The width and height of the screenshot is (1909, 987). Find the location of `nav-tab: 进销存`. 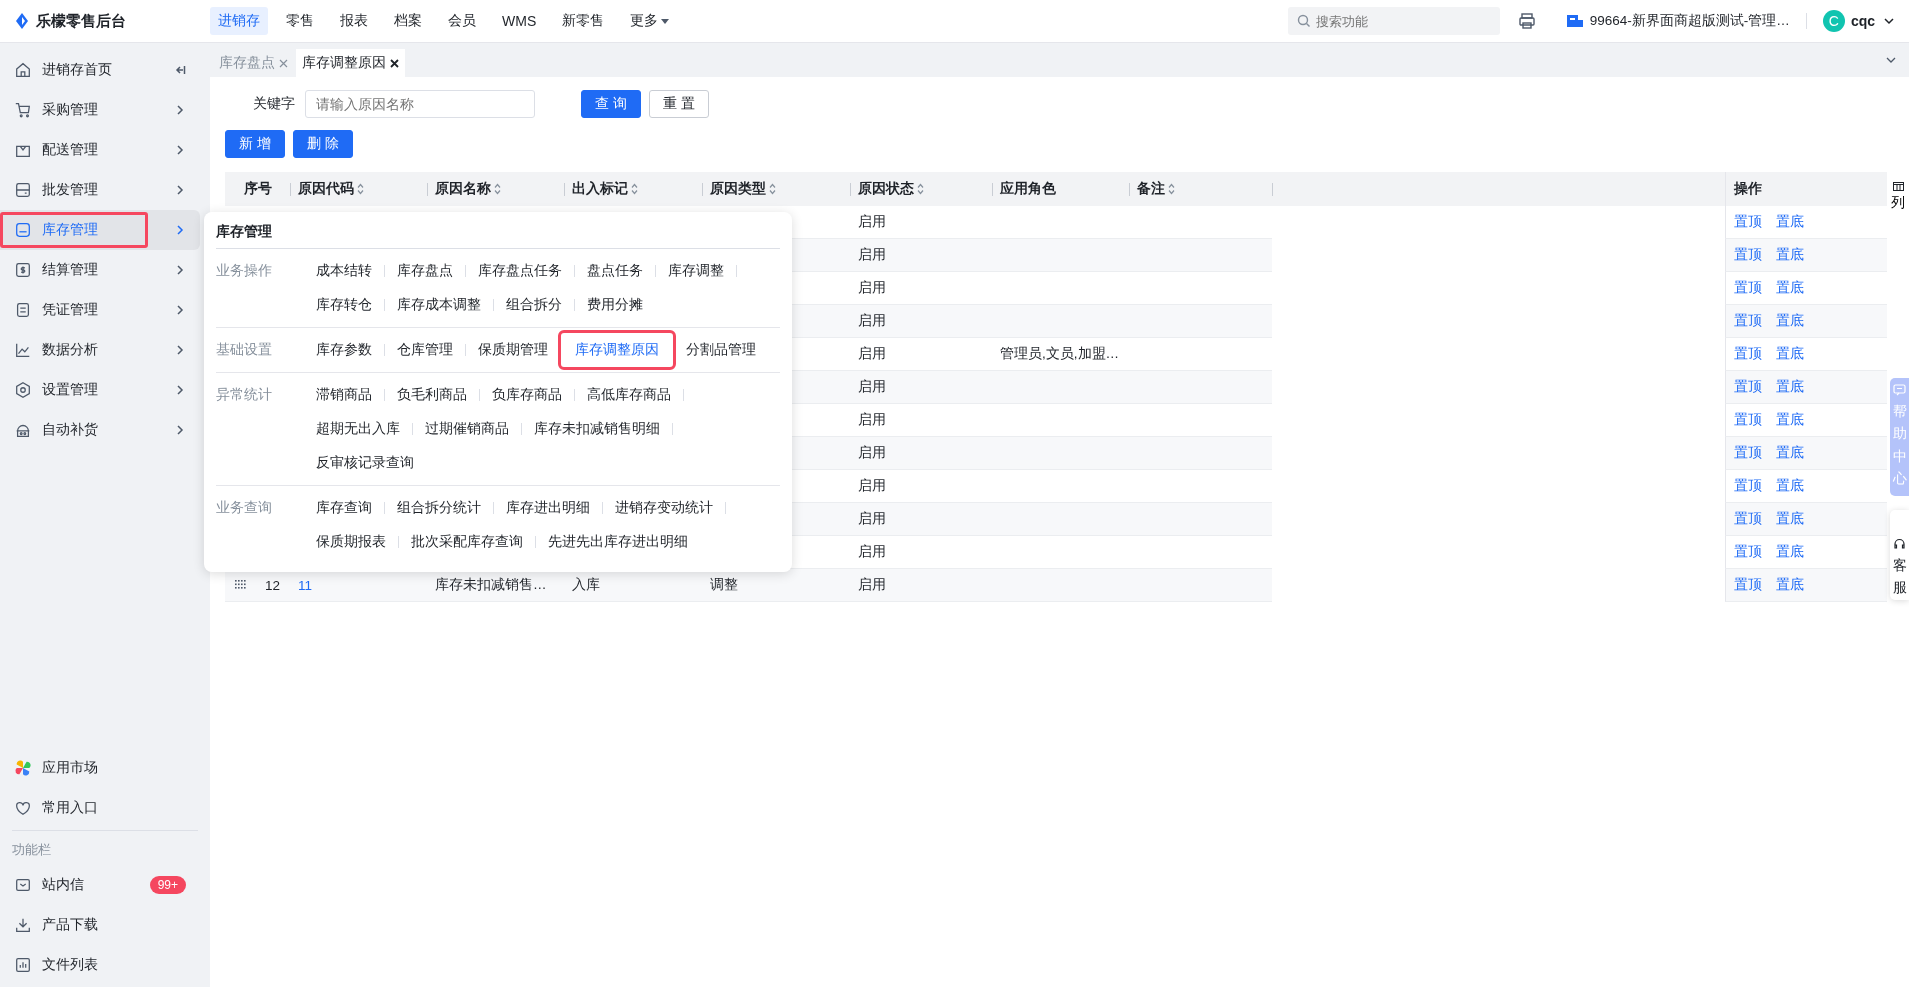

nav-tab: 进销存 is located at coordinates (239, 21).